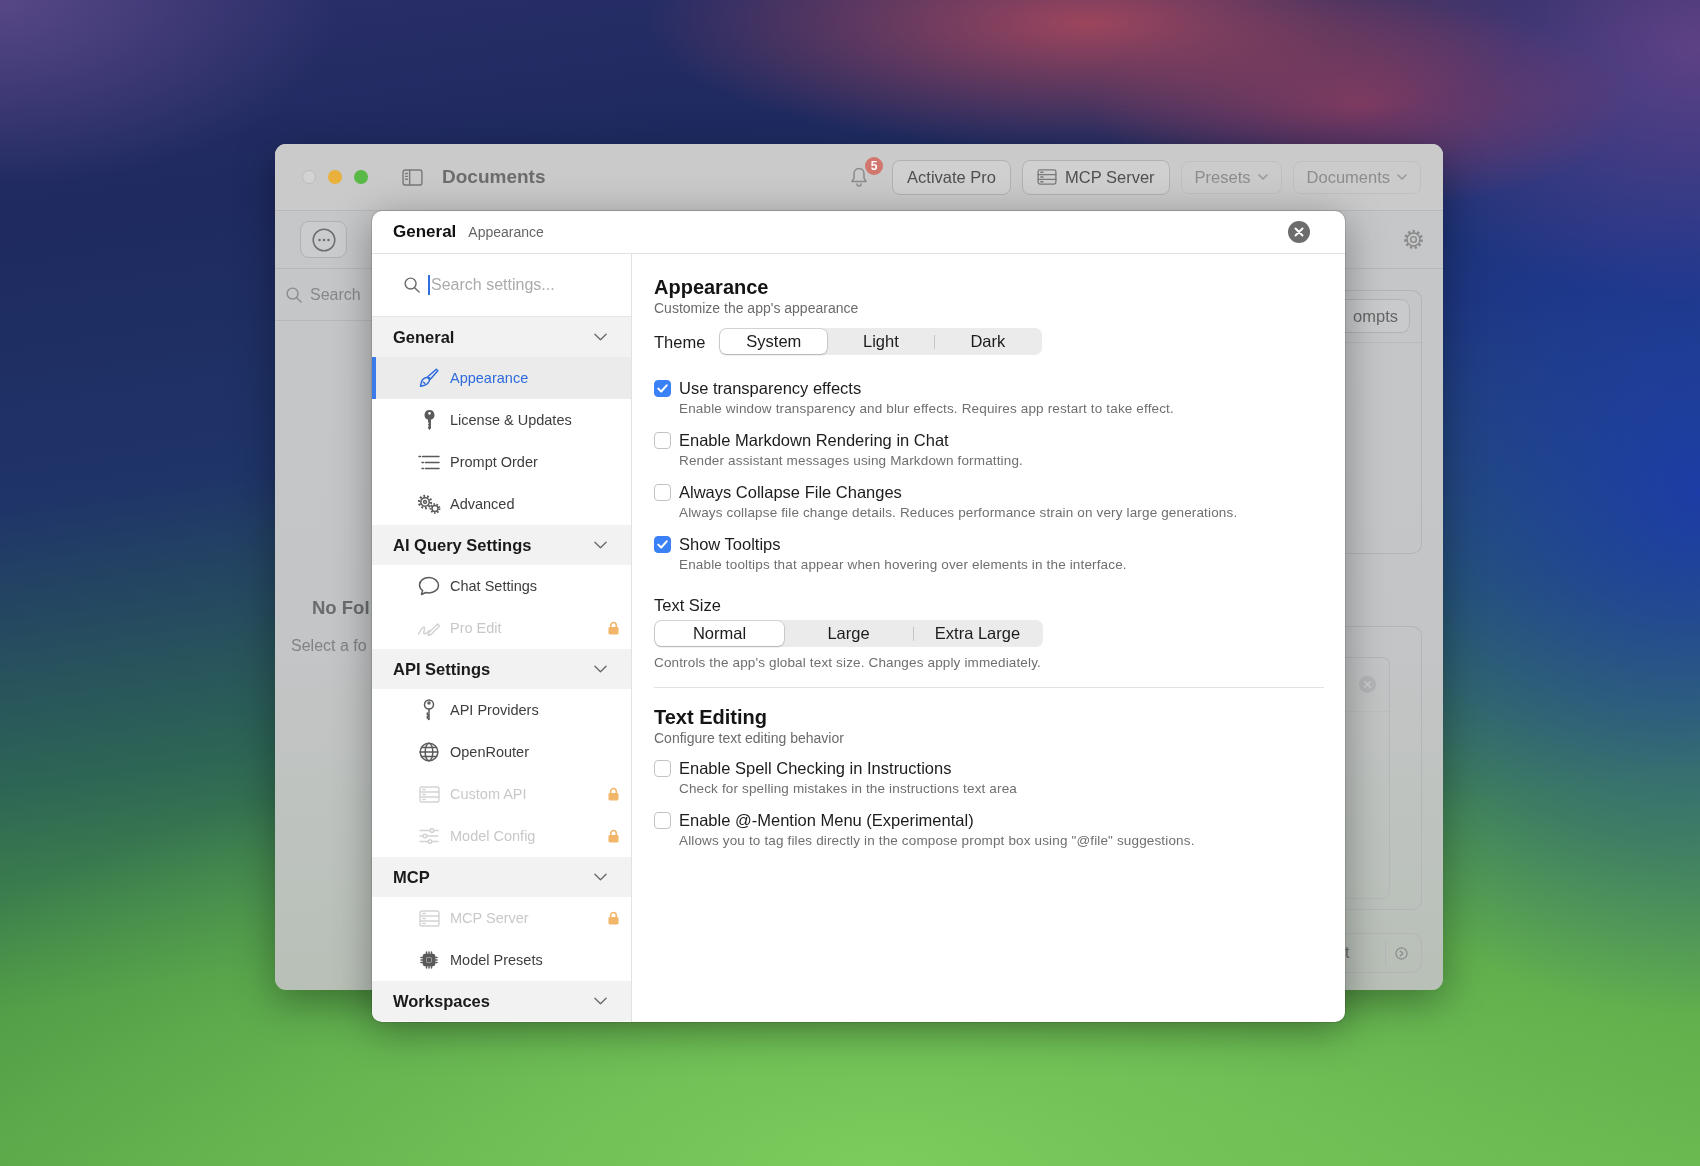 The image size is (1700, 1166). I want to click on checkbox-label: Enable Markdown Rendering in Chat, so click(814, 440).